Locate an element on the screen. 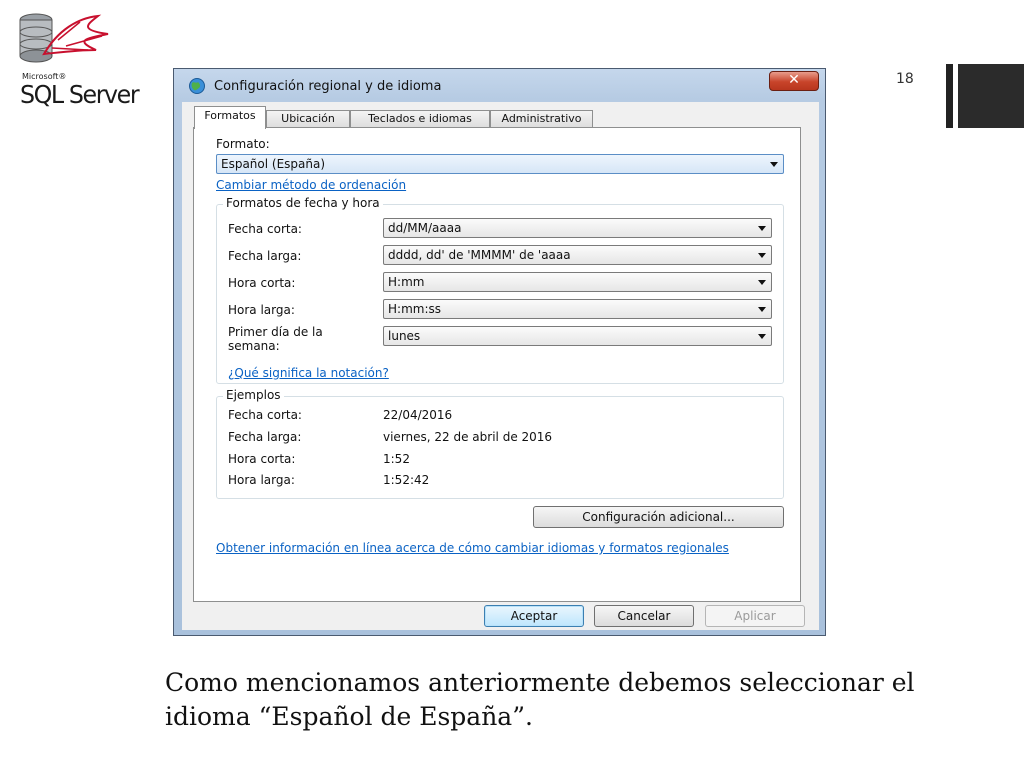 The height and width of the screenshot is (768, 1024). short-time-value: H:mm is located at coordinates (406, 282).